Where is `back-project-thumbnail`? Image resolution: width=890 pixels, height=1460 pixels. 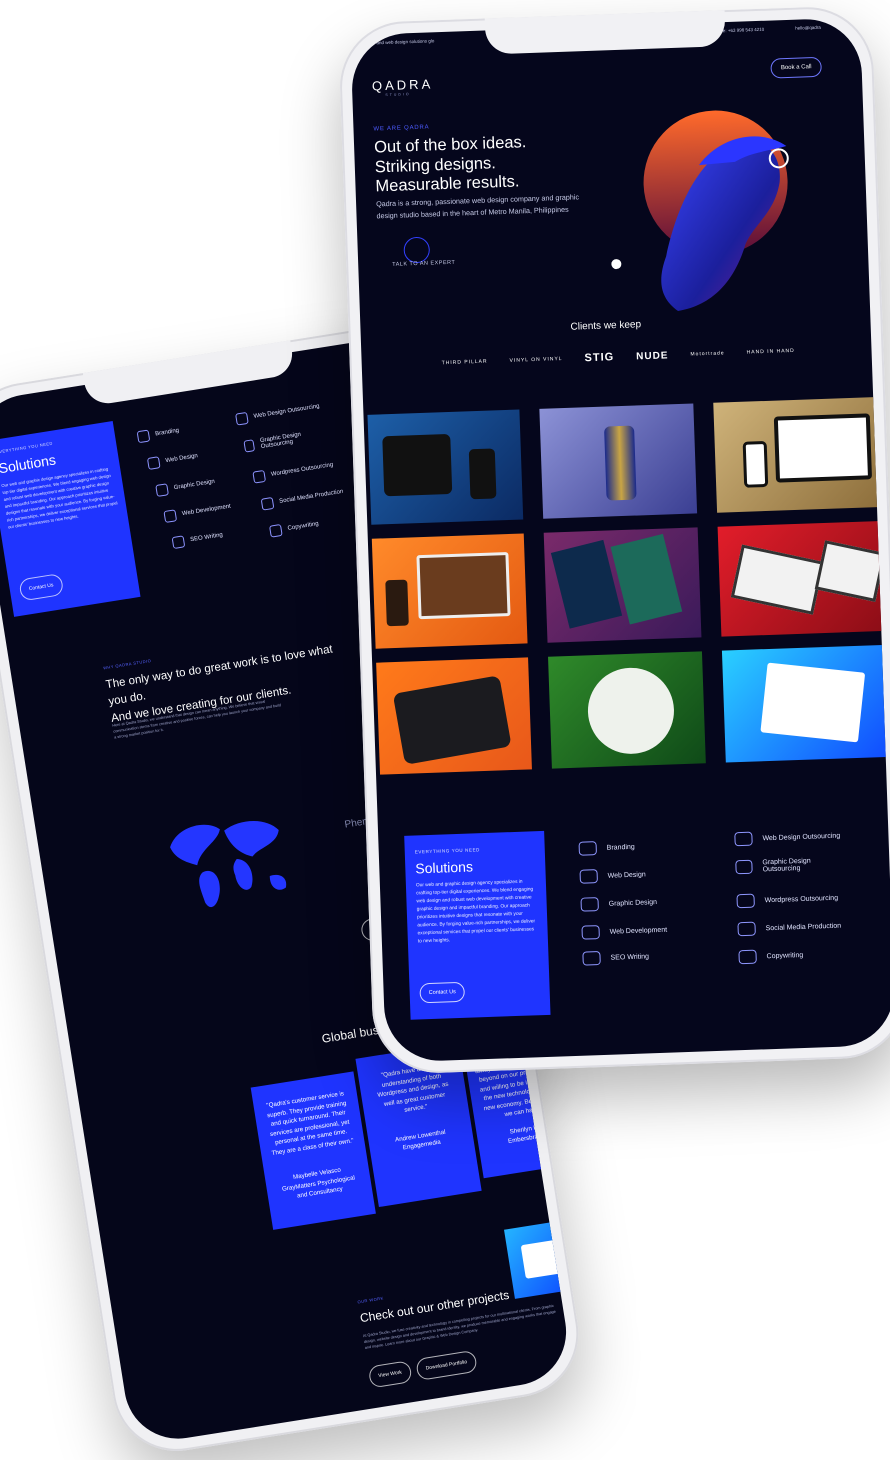 back-project-thumbnail is located at coordinates (539, 1258).